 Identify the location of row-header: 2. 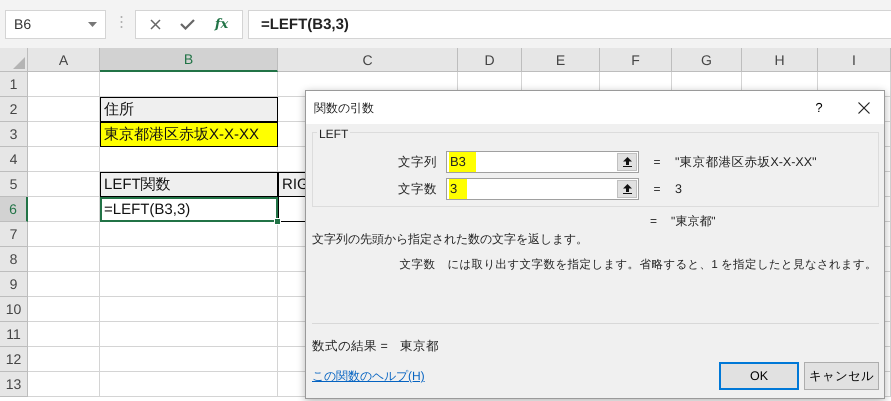
(14, 109).